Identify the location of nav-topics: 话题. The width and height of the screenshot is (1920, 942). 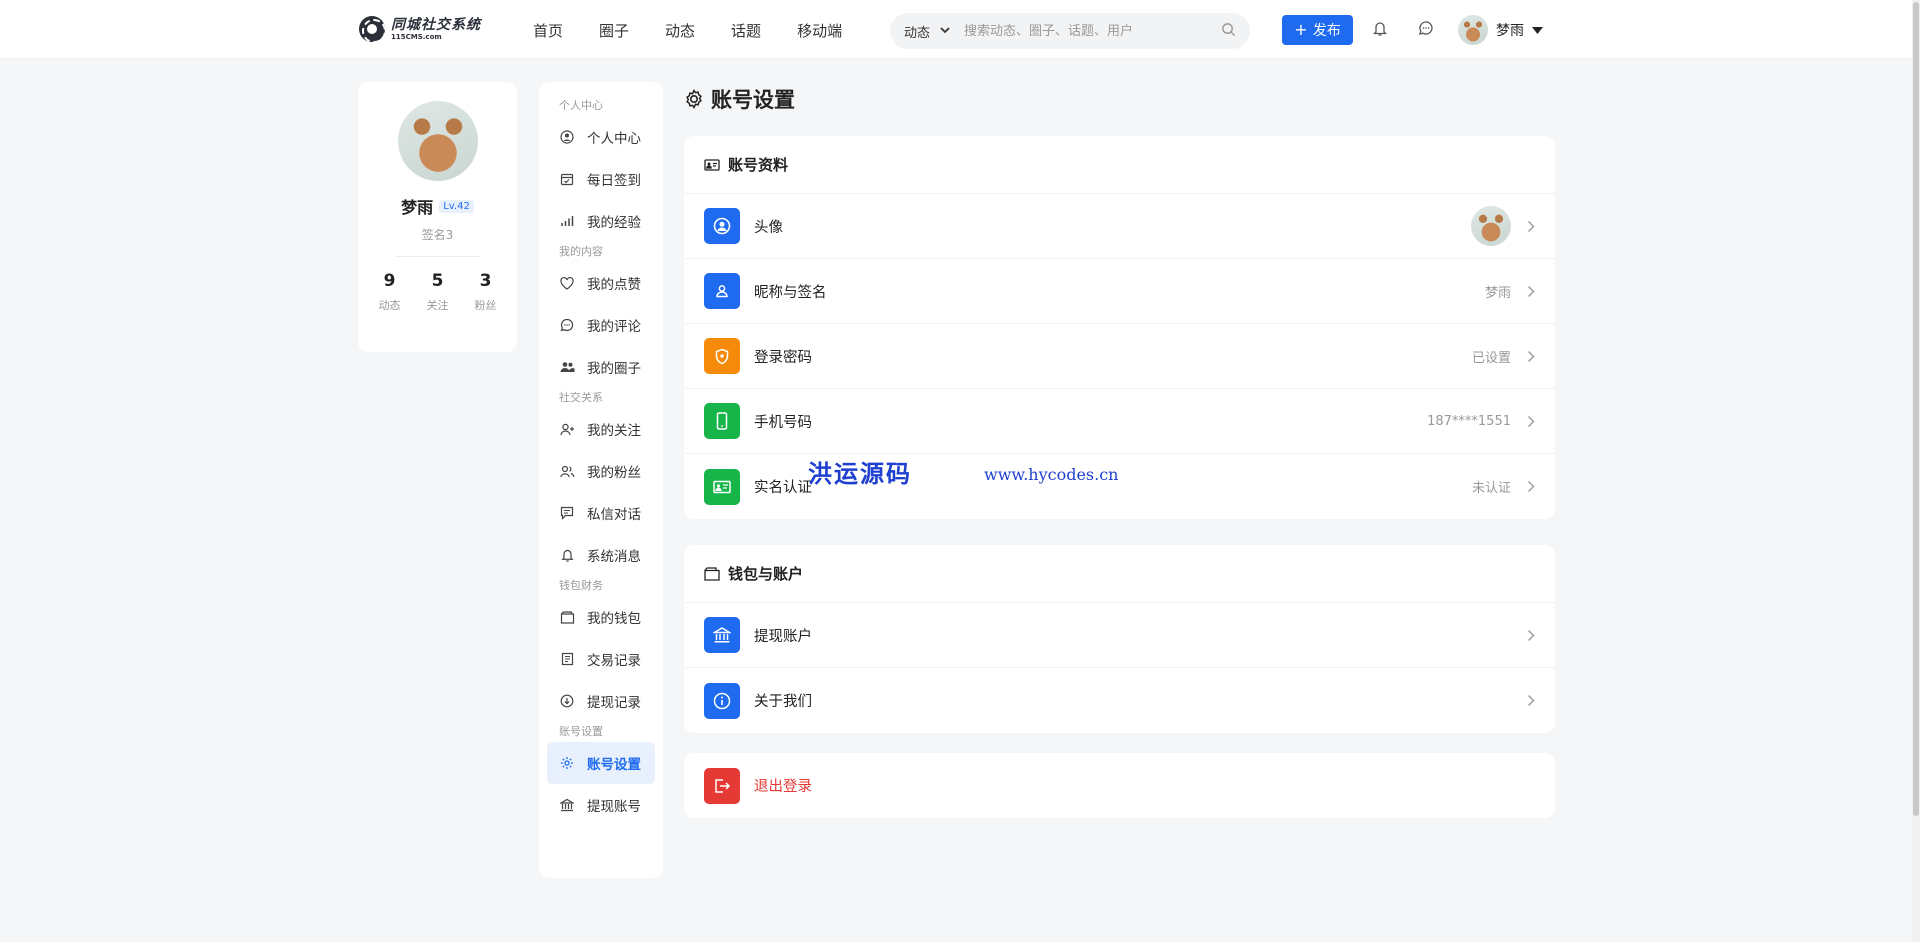
(746, 30).